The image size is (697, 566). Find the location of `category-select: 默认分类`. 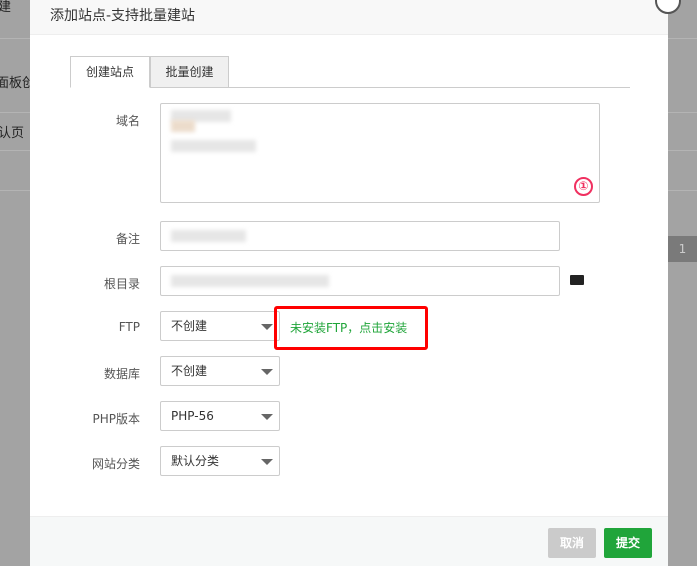

category-select: 默认分类 is located at coordinates (220, 461).